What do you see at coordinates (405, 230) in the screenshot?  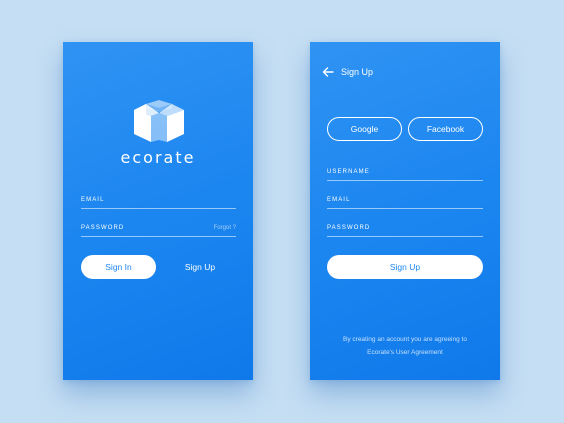 I see `password-field: PASSWORD` at bounding box center [405, 230].